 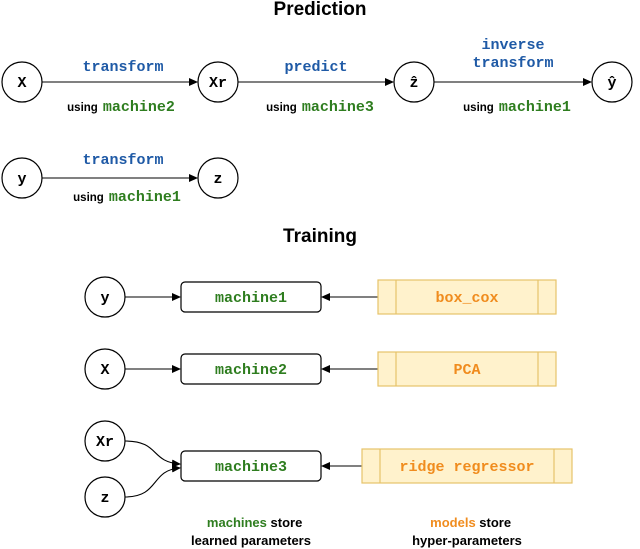 I want to click on node-X-train: X, so click(x=105, y=369).